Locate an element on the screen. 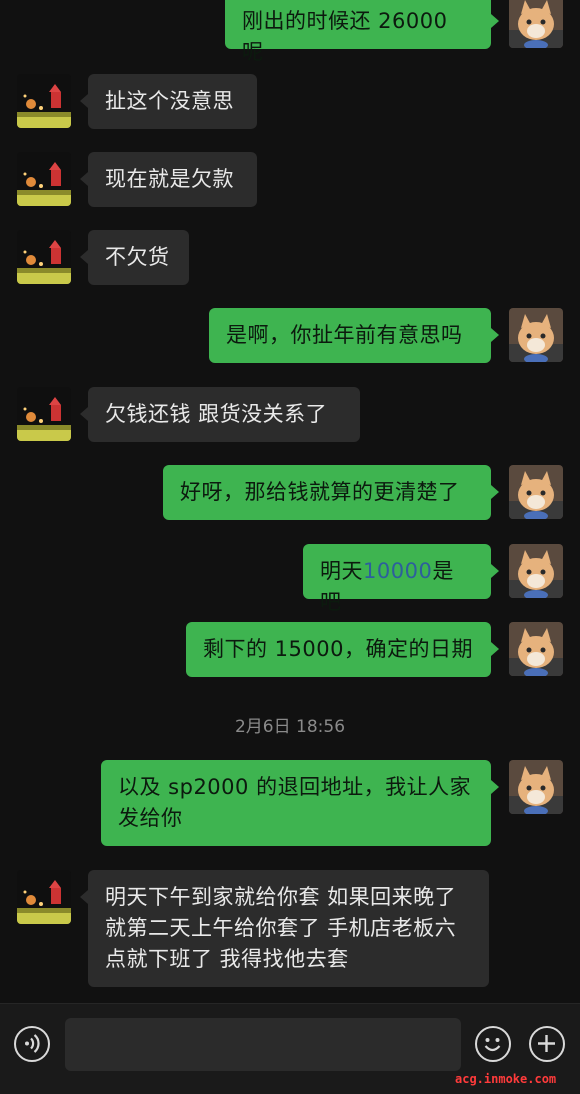  phone-number-link: 10000 is located at coordinates (397, 571).